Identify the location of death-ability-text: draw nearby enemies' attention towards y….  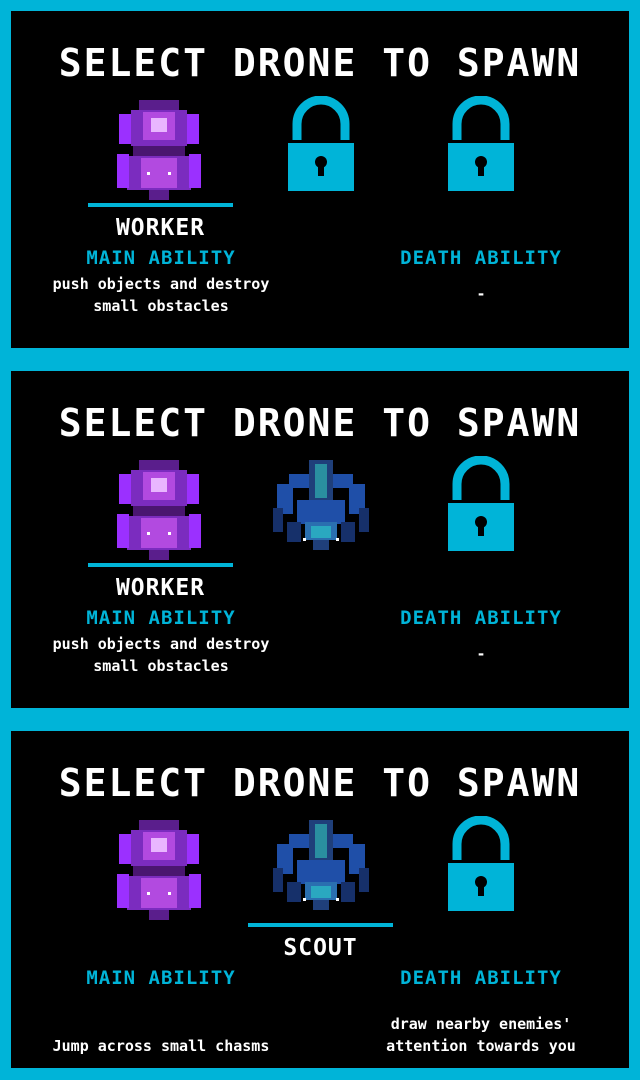
(481, 1035).